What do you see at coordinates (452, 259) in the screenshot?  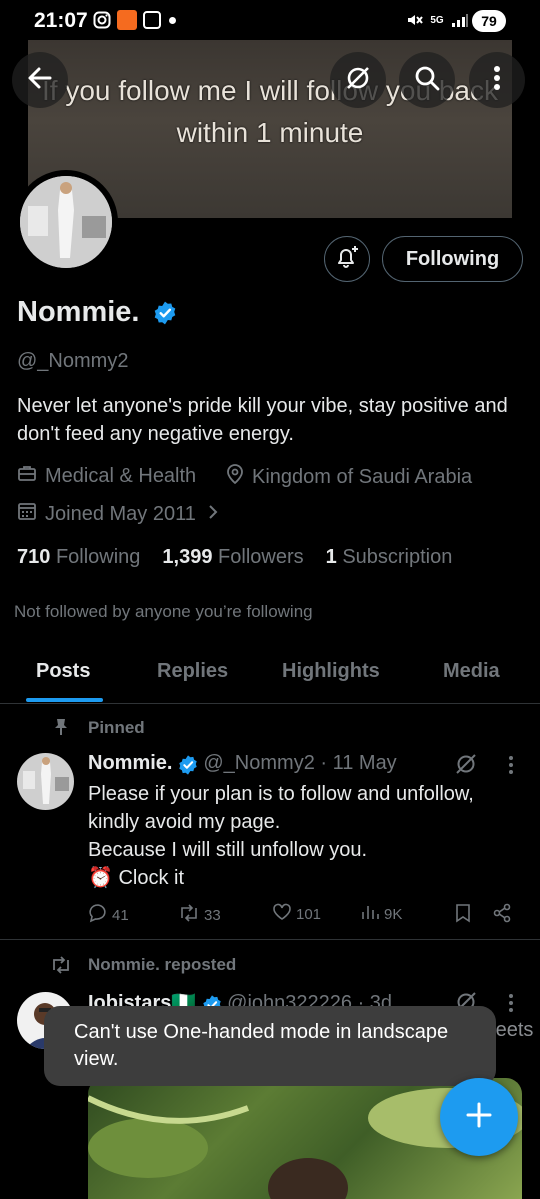 I see `following-button: Following` at bounding box center [452, 259].